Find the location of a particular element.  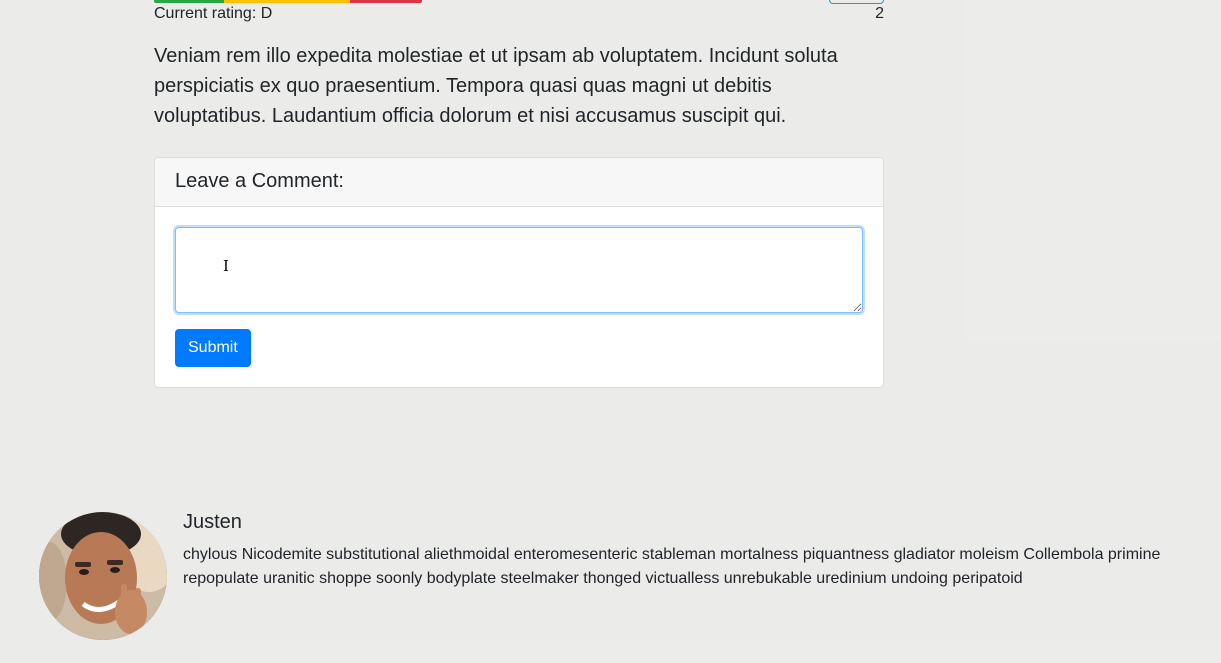

rating-tab is located at coordinates (856, 2).